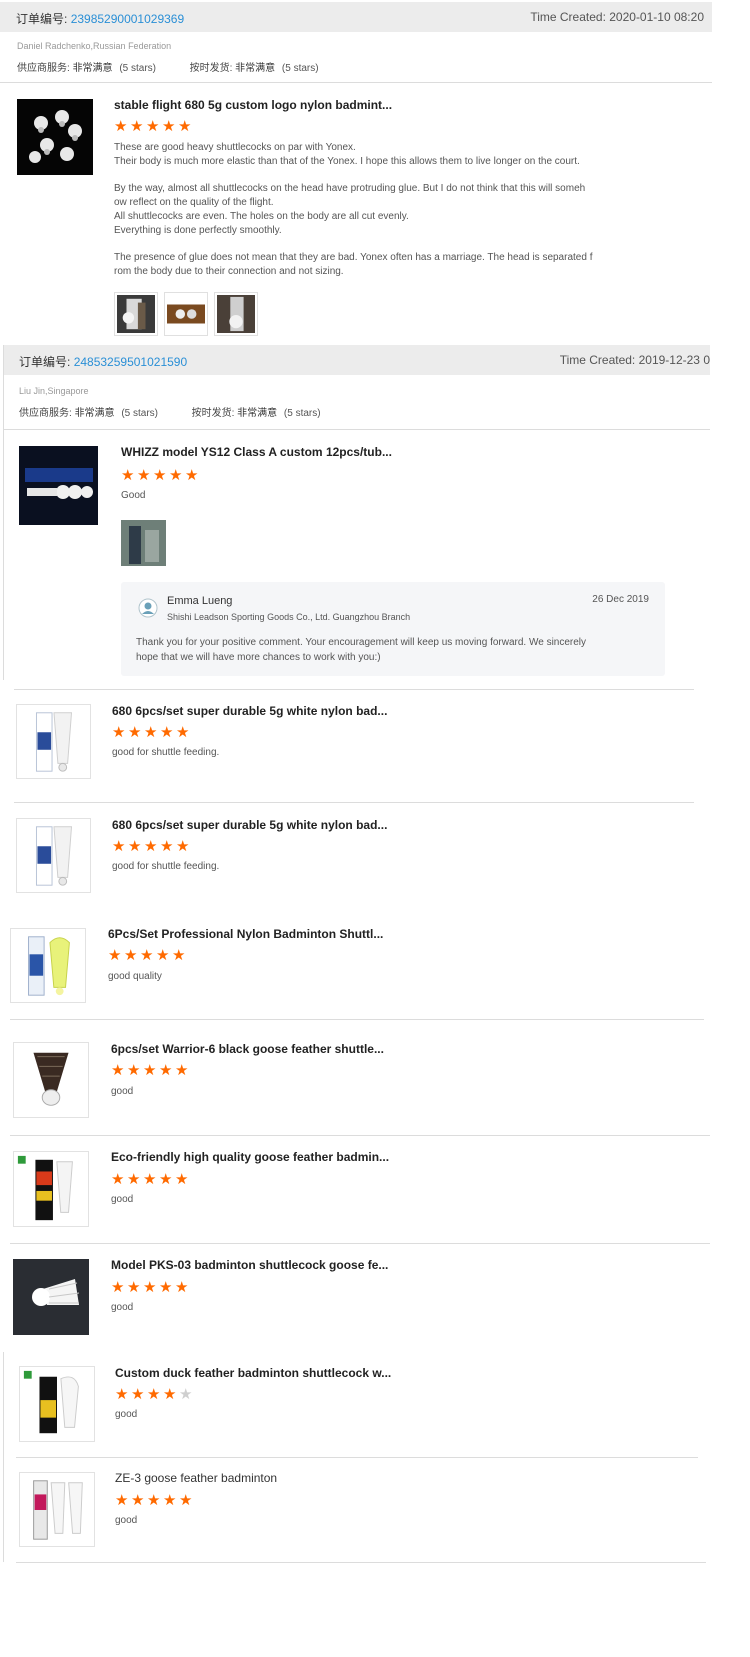 This screenshot has width=750, height=1657. I want to click on shipping-label: 按时发货:, so click(213, 413).